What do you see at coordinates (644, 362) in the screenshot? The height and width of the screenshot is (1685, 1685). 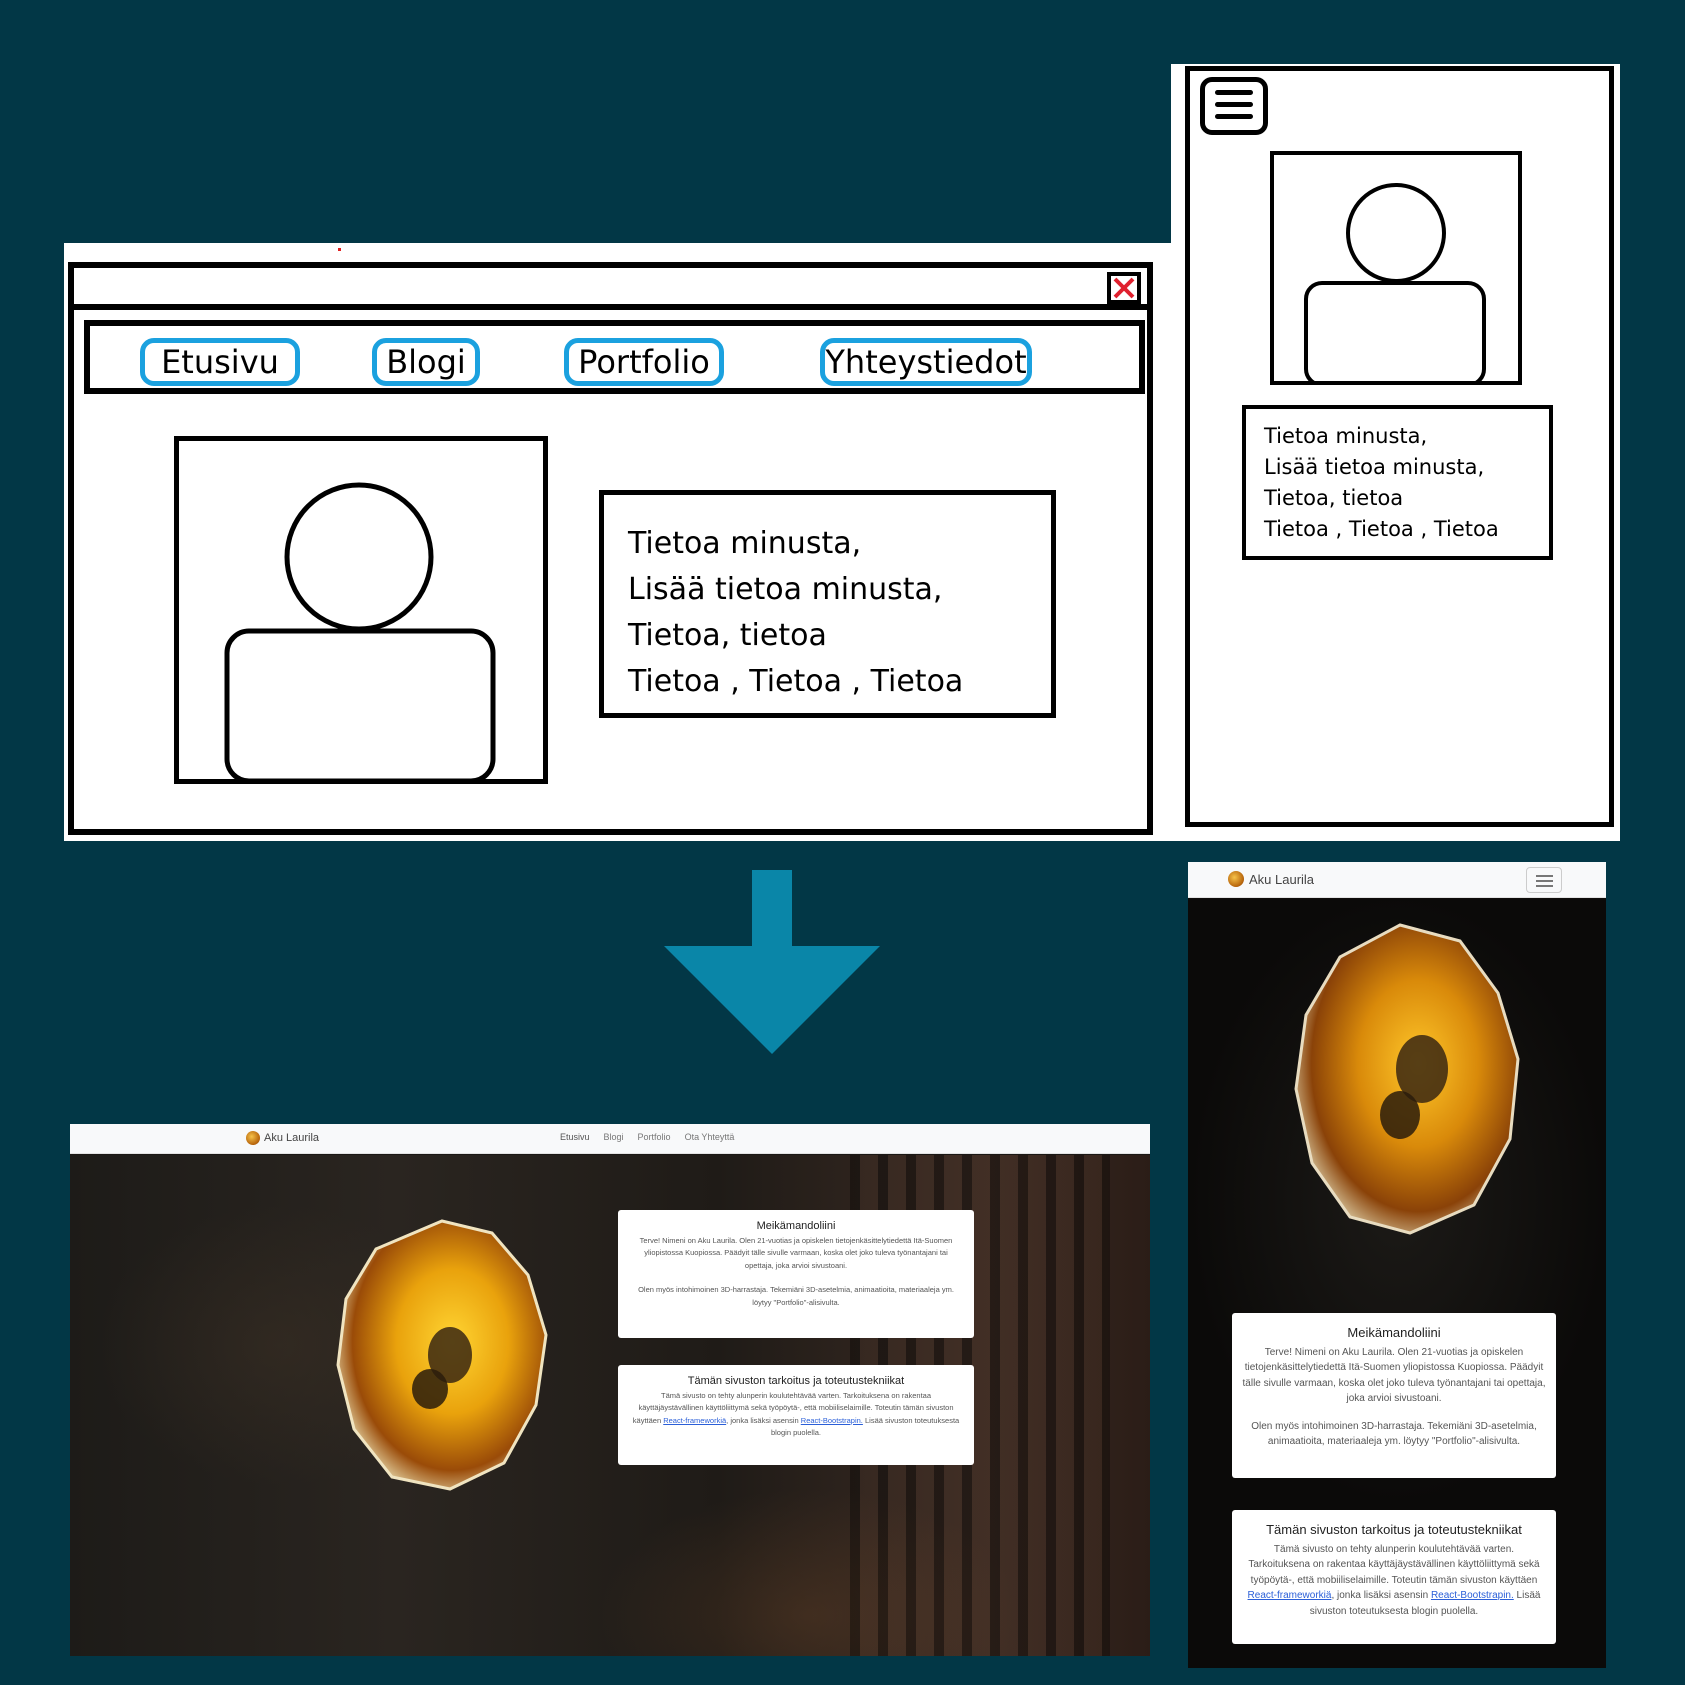 I see `wireframe-nav-portfolio: Portfolio` at bounding box center [644, 362].